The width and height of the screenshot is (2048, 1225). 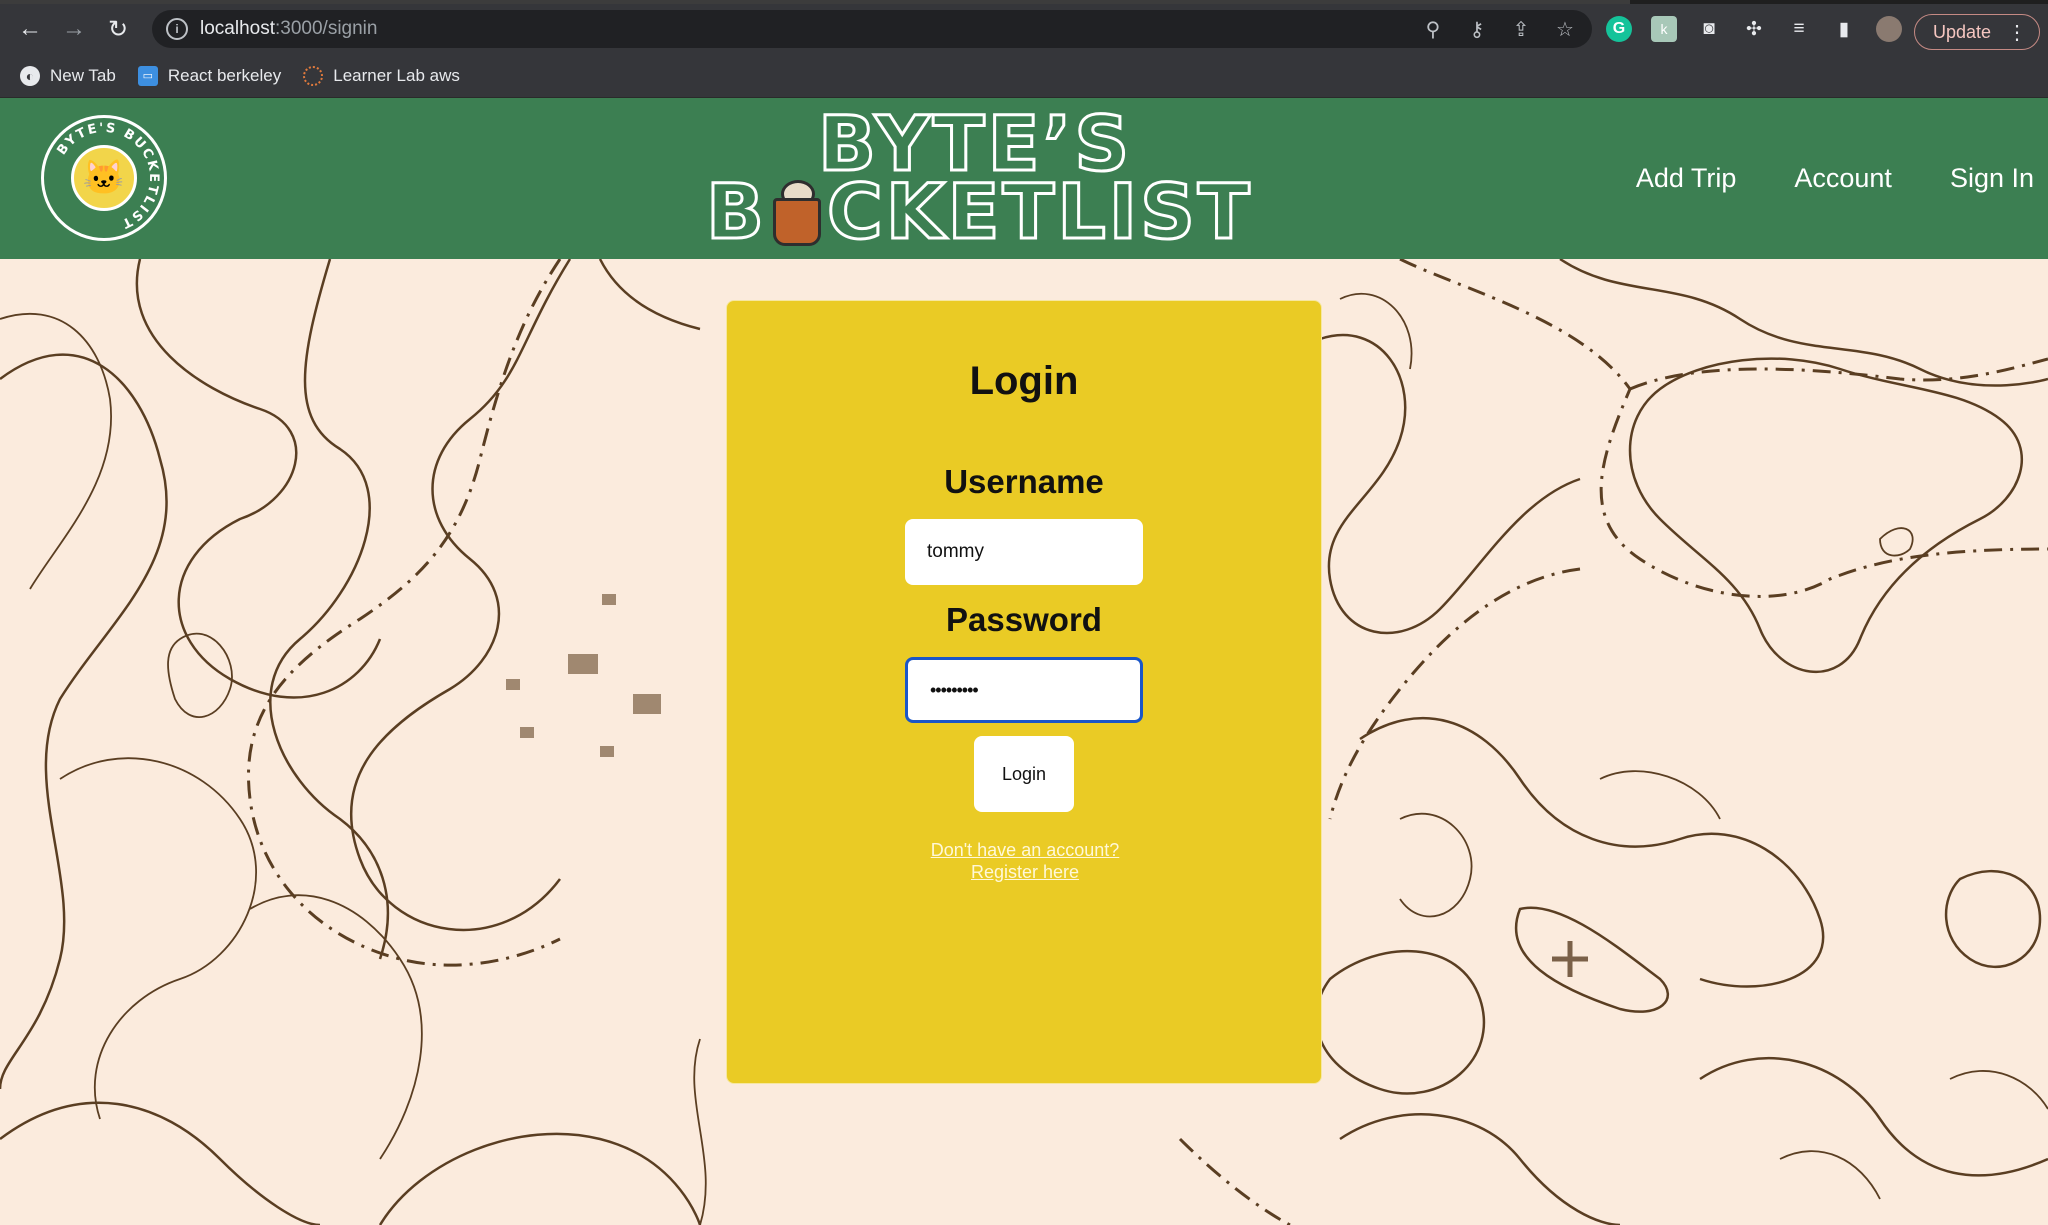 What do you see at coordinates (1844, 29) in the screenshot?
I see `side-panel-icon: ▮` at bounding box center [1844, 29].